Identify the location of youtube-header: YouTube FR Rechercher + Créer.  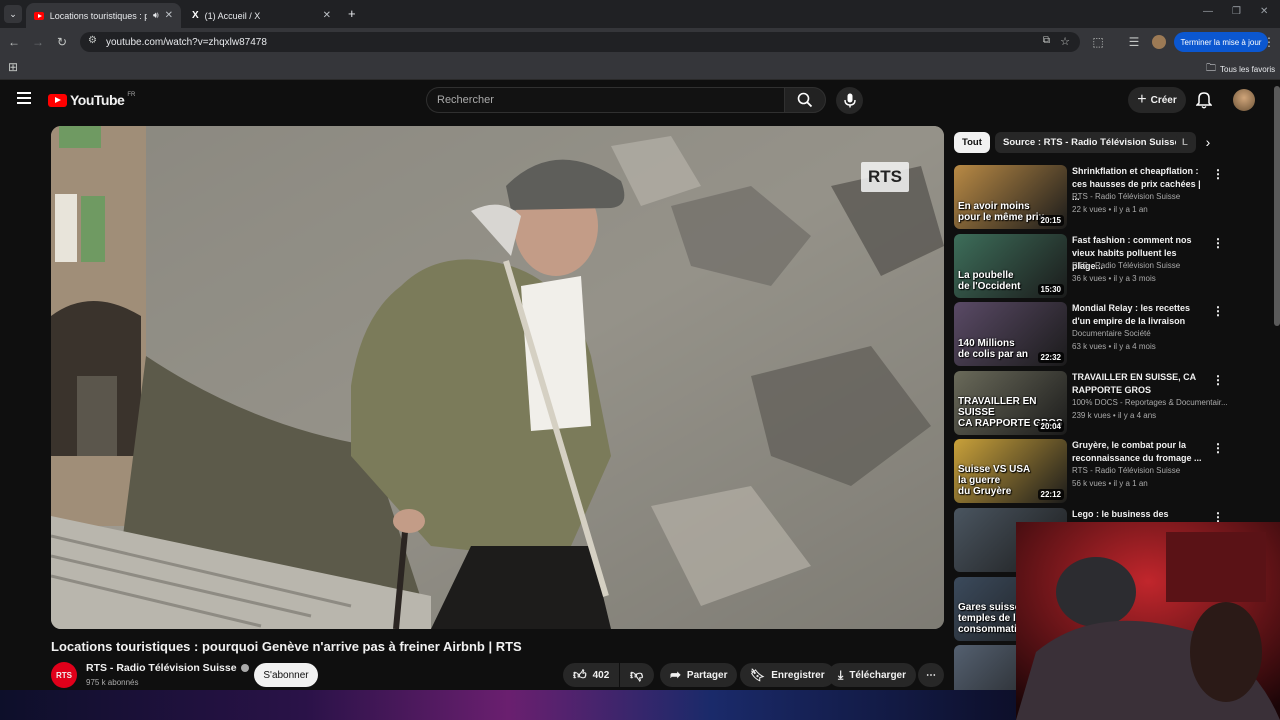
(640, 100).